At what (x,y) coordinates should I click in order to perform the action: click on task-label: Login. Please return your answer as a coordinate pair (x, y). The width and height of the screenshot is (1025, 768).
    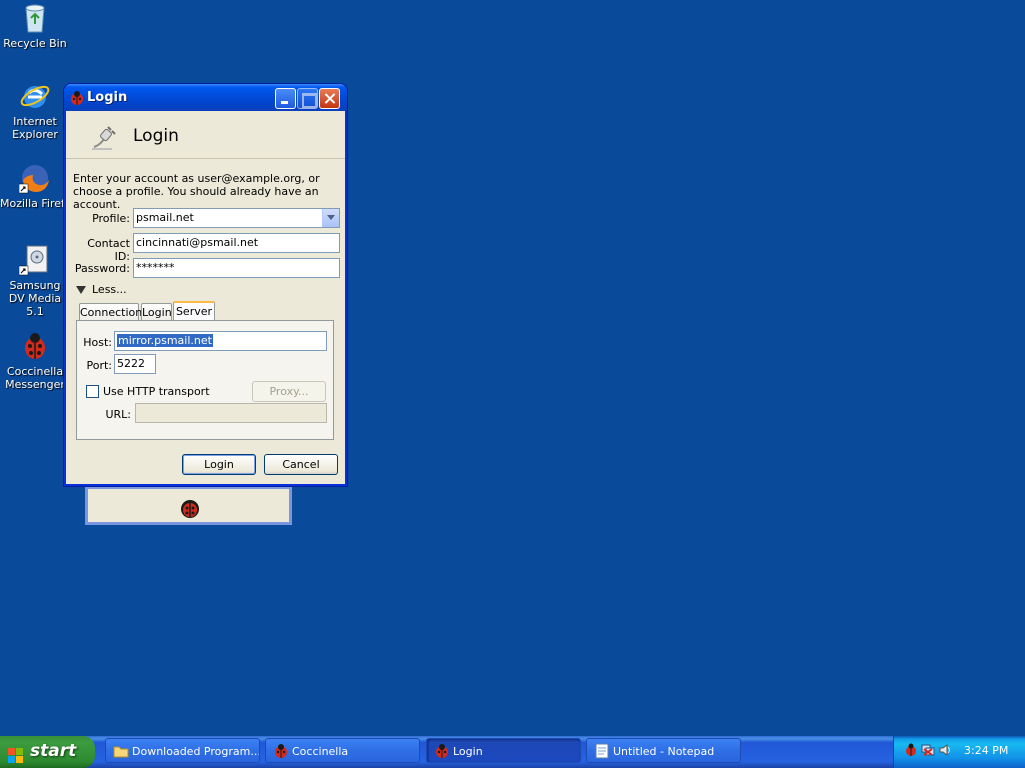
    Looking at the image, I should click on (468, 751).